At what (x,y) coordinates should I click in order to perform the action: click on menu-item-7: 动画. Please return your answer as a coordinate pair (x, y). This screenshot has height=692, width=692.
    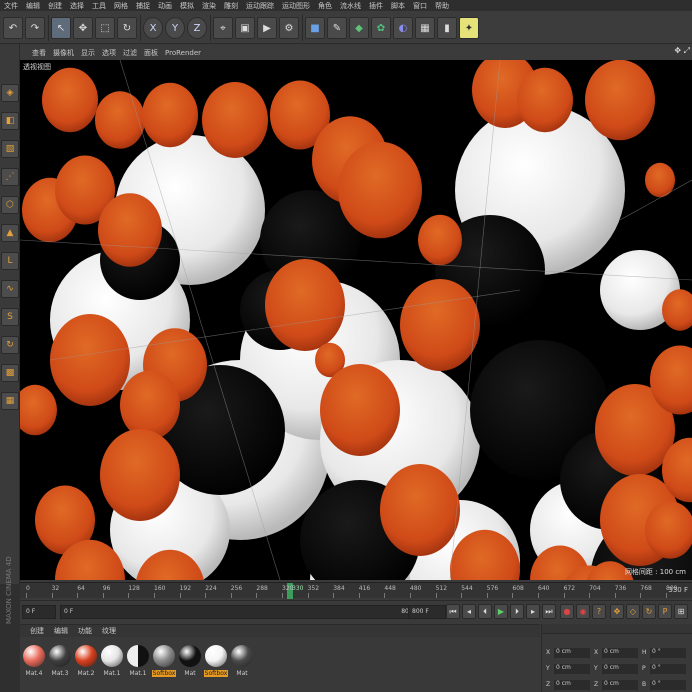
    Looking at the image, I should click on (165, 6).